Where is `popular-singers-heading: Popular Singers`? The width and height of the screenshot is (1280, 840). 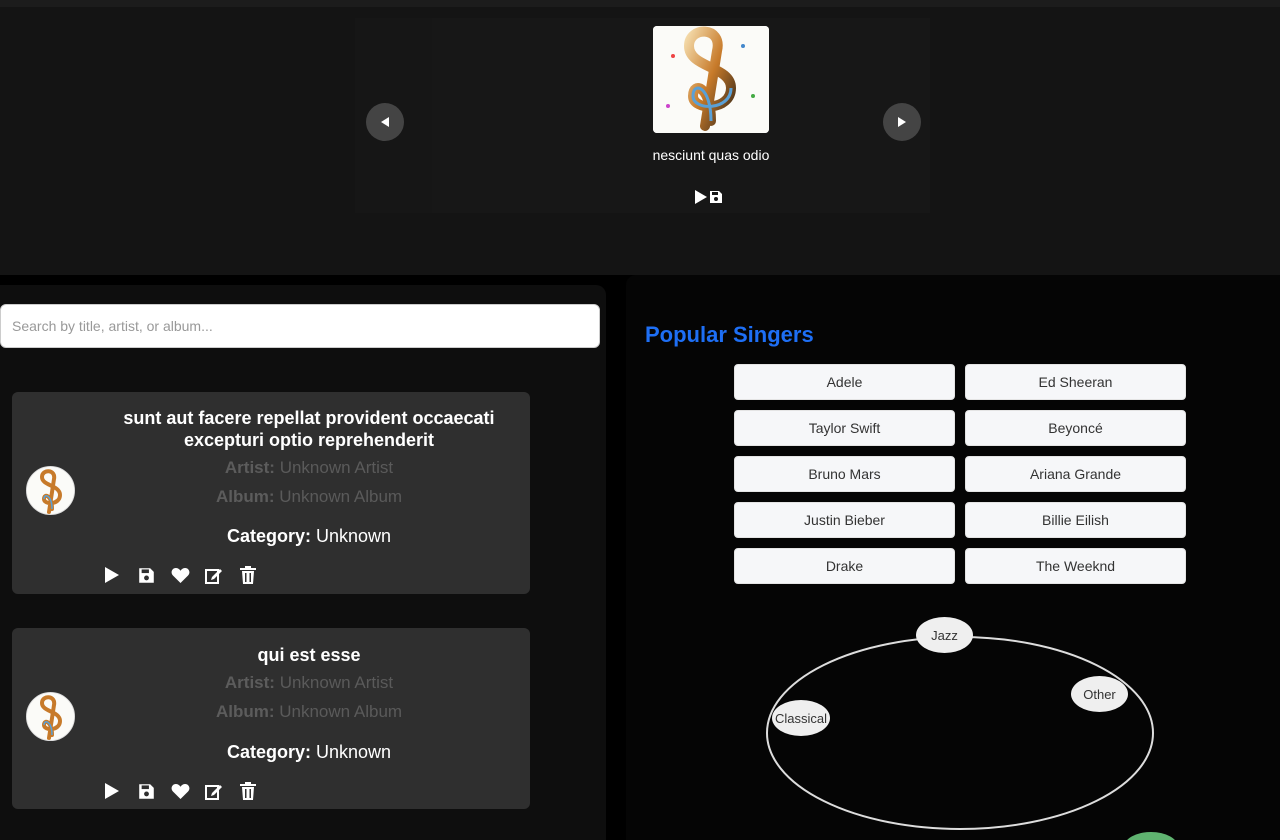 popular-singers-heading: Popular Singers is located at coordinates (729, 334).